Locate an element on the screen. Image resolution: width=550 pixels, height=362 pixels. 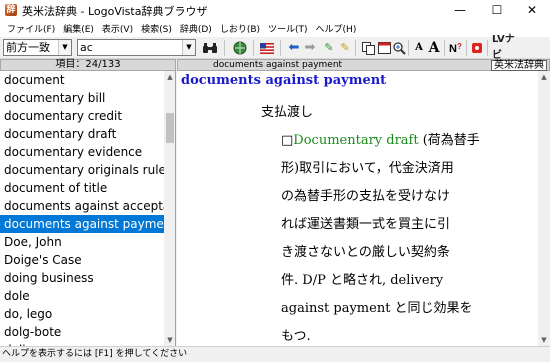
list-item: documentary draft is located at coordinates (82, 134).